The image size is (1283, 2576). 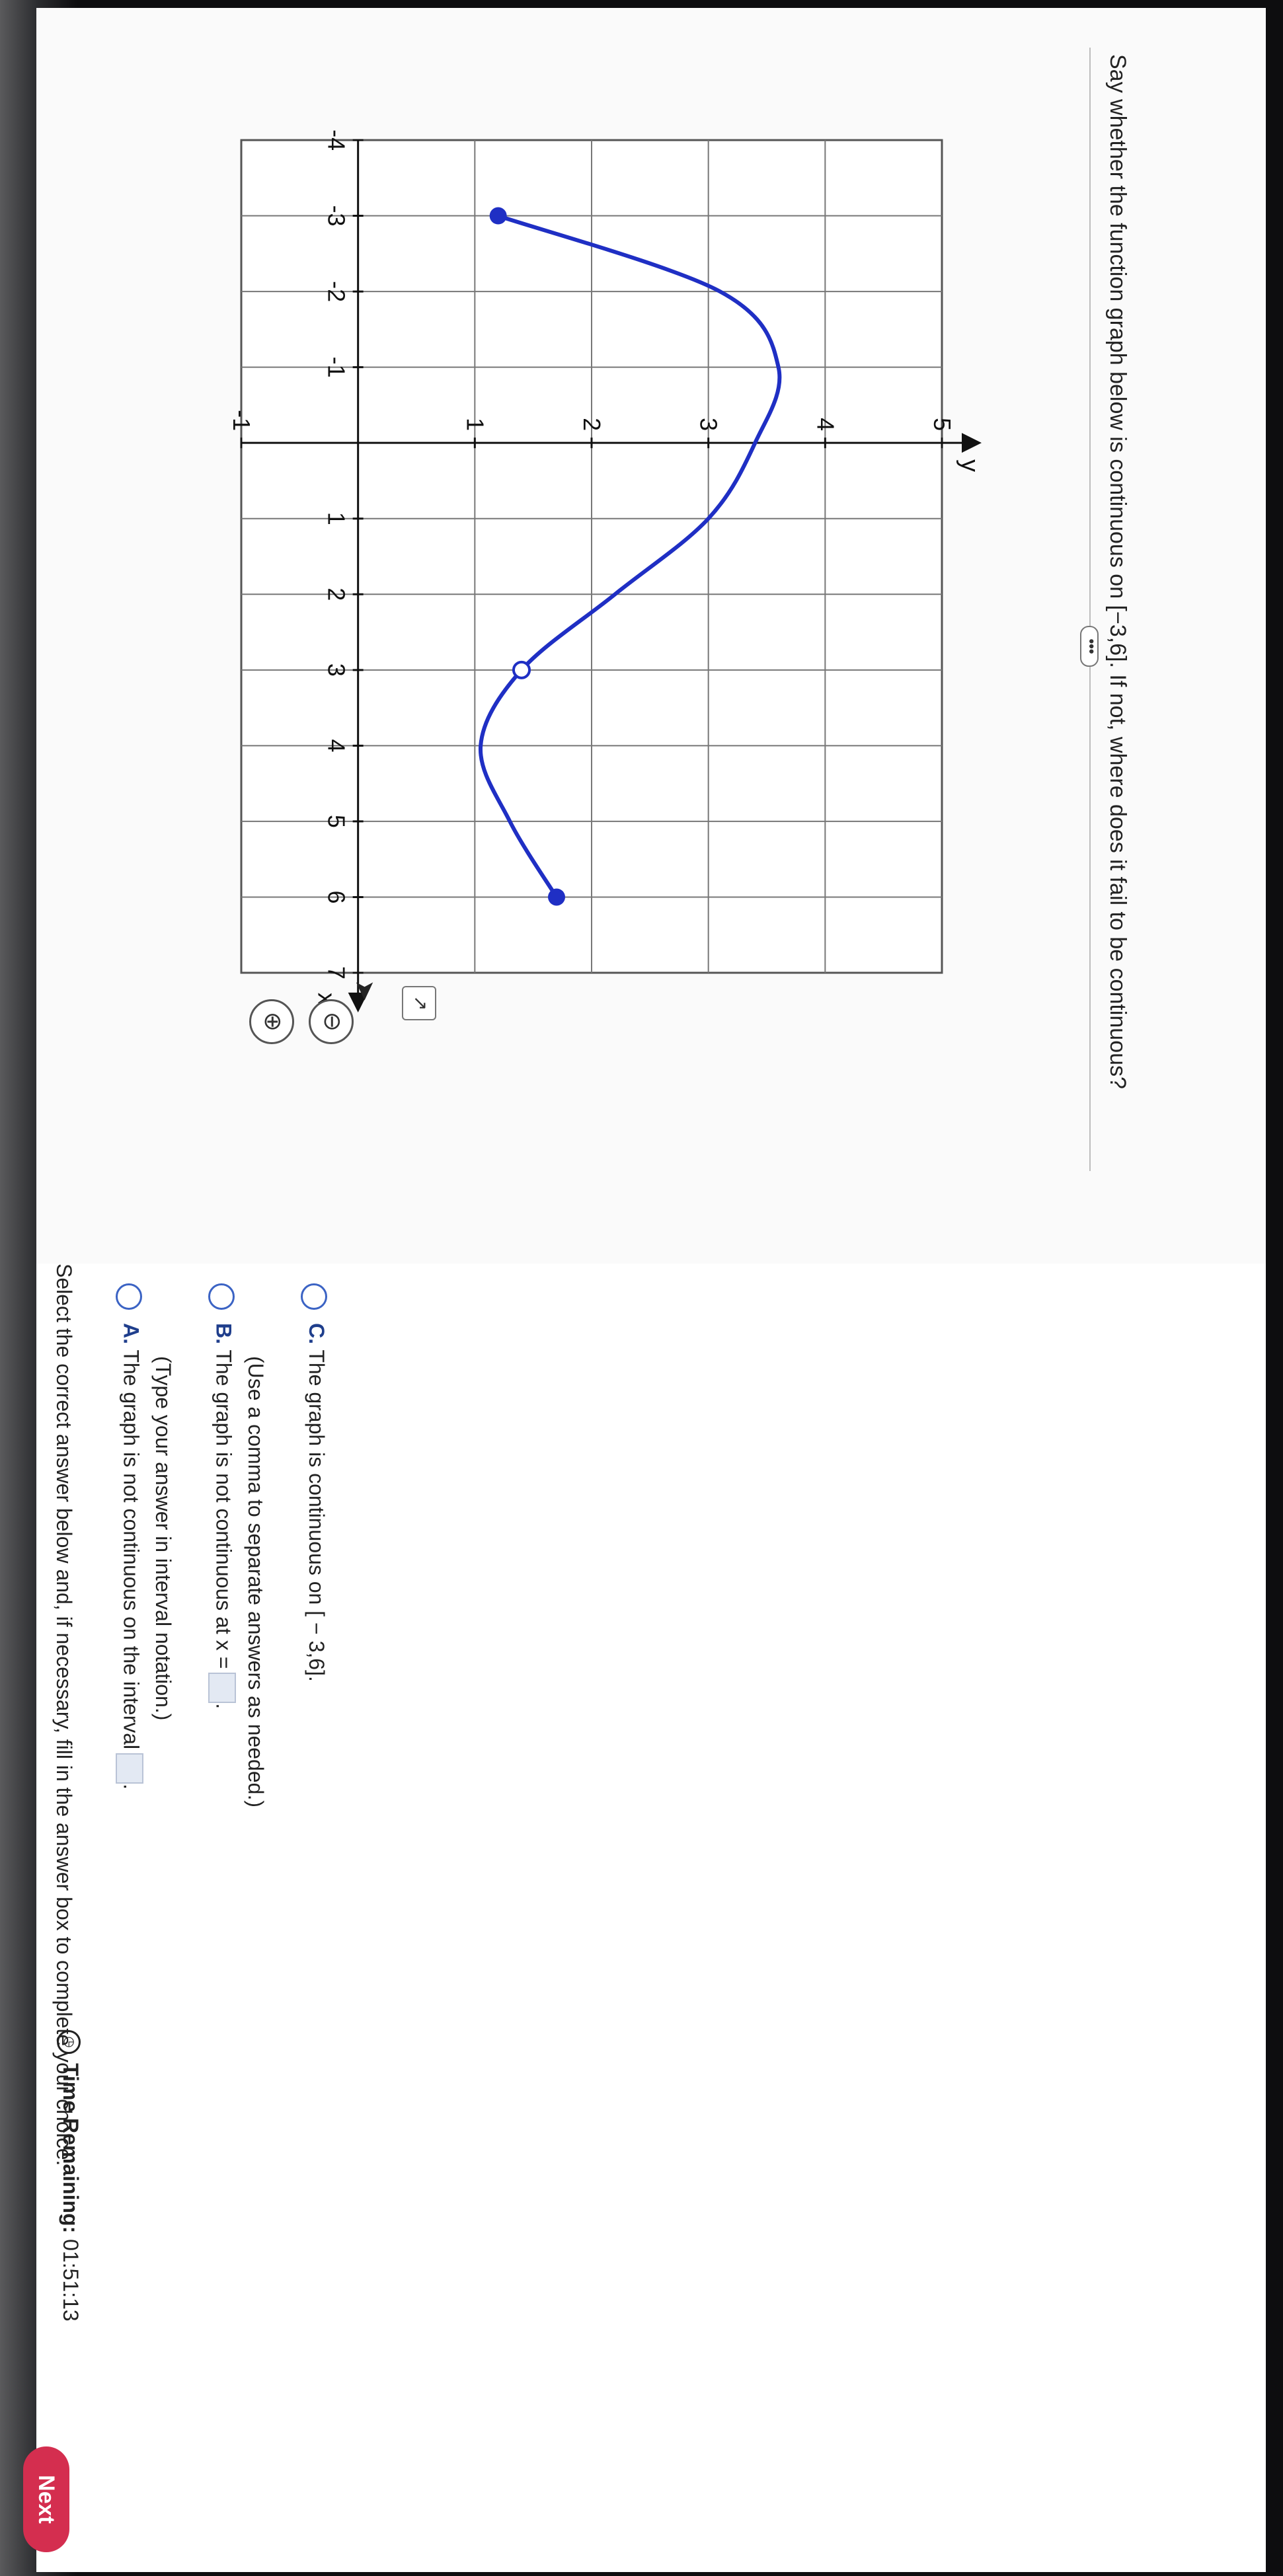 I want to click on x-value-answer-input, so click(x=222, y=1688).